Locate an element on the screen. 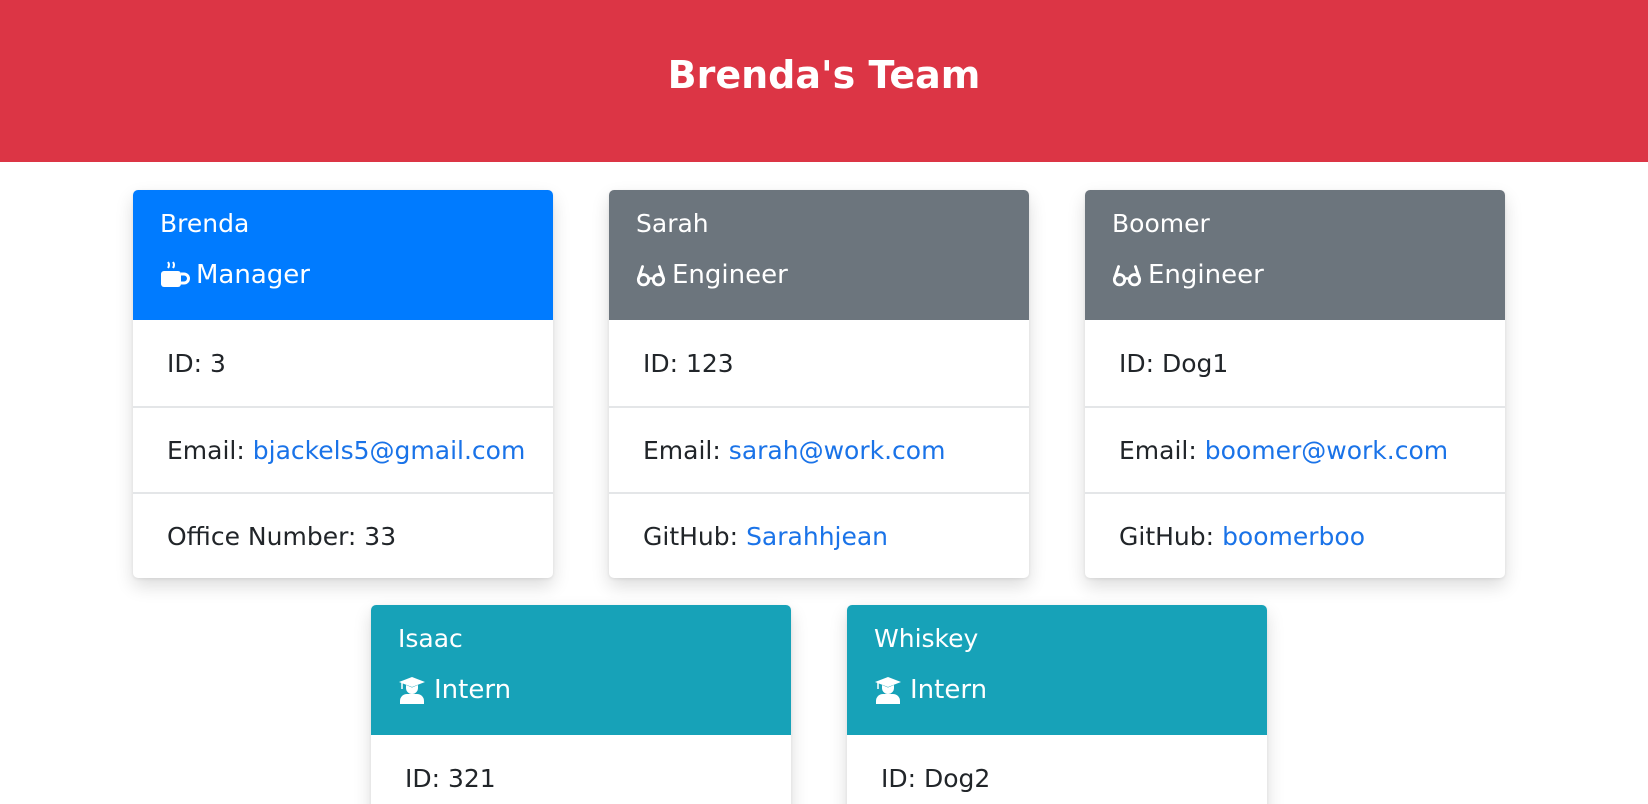 Image resolution: width=1648 pixels, height=804 pixels. employee-role: Manager is located at coordinates (235, 275).